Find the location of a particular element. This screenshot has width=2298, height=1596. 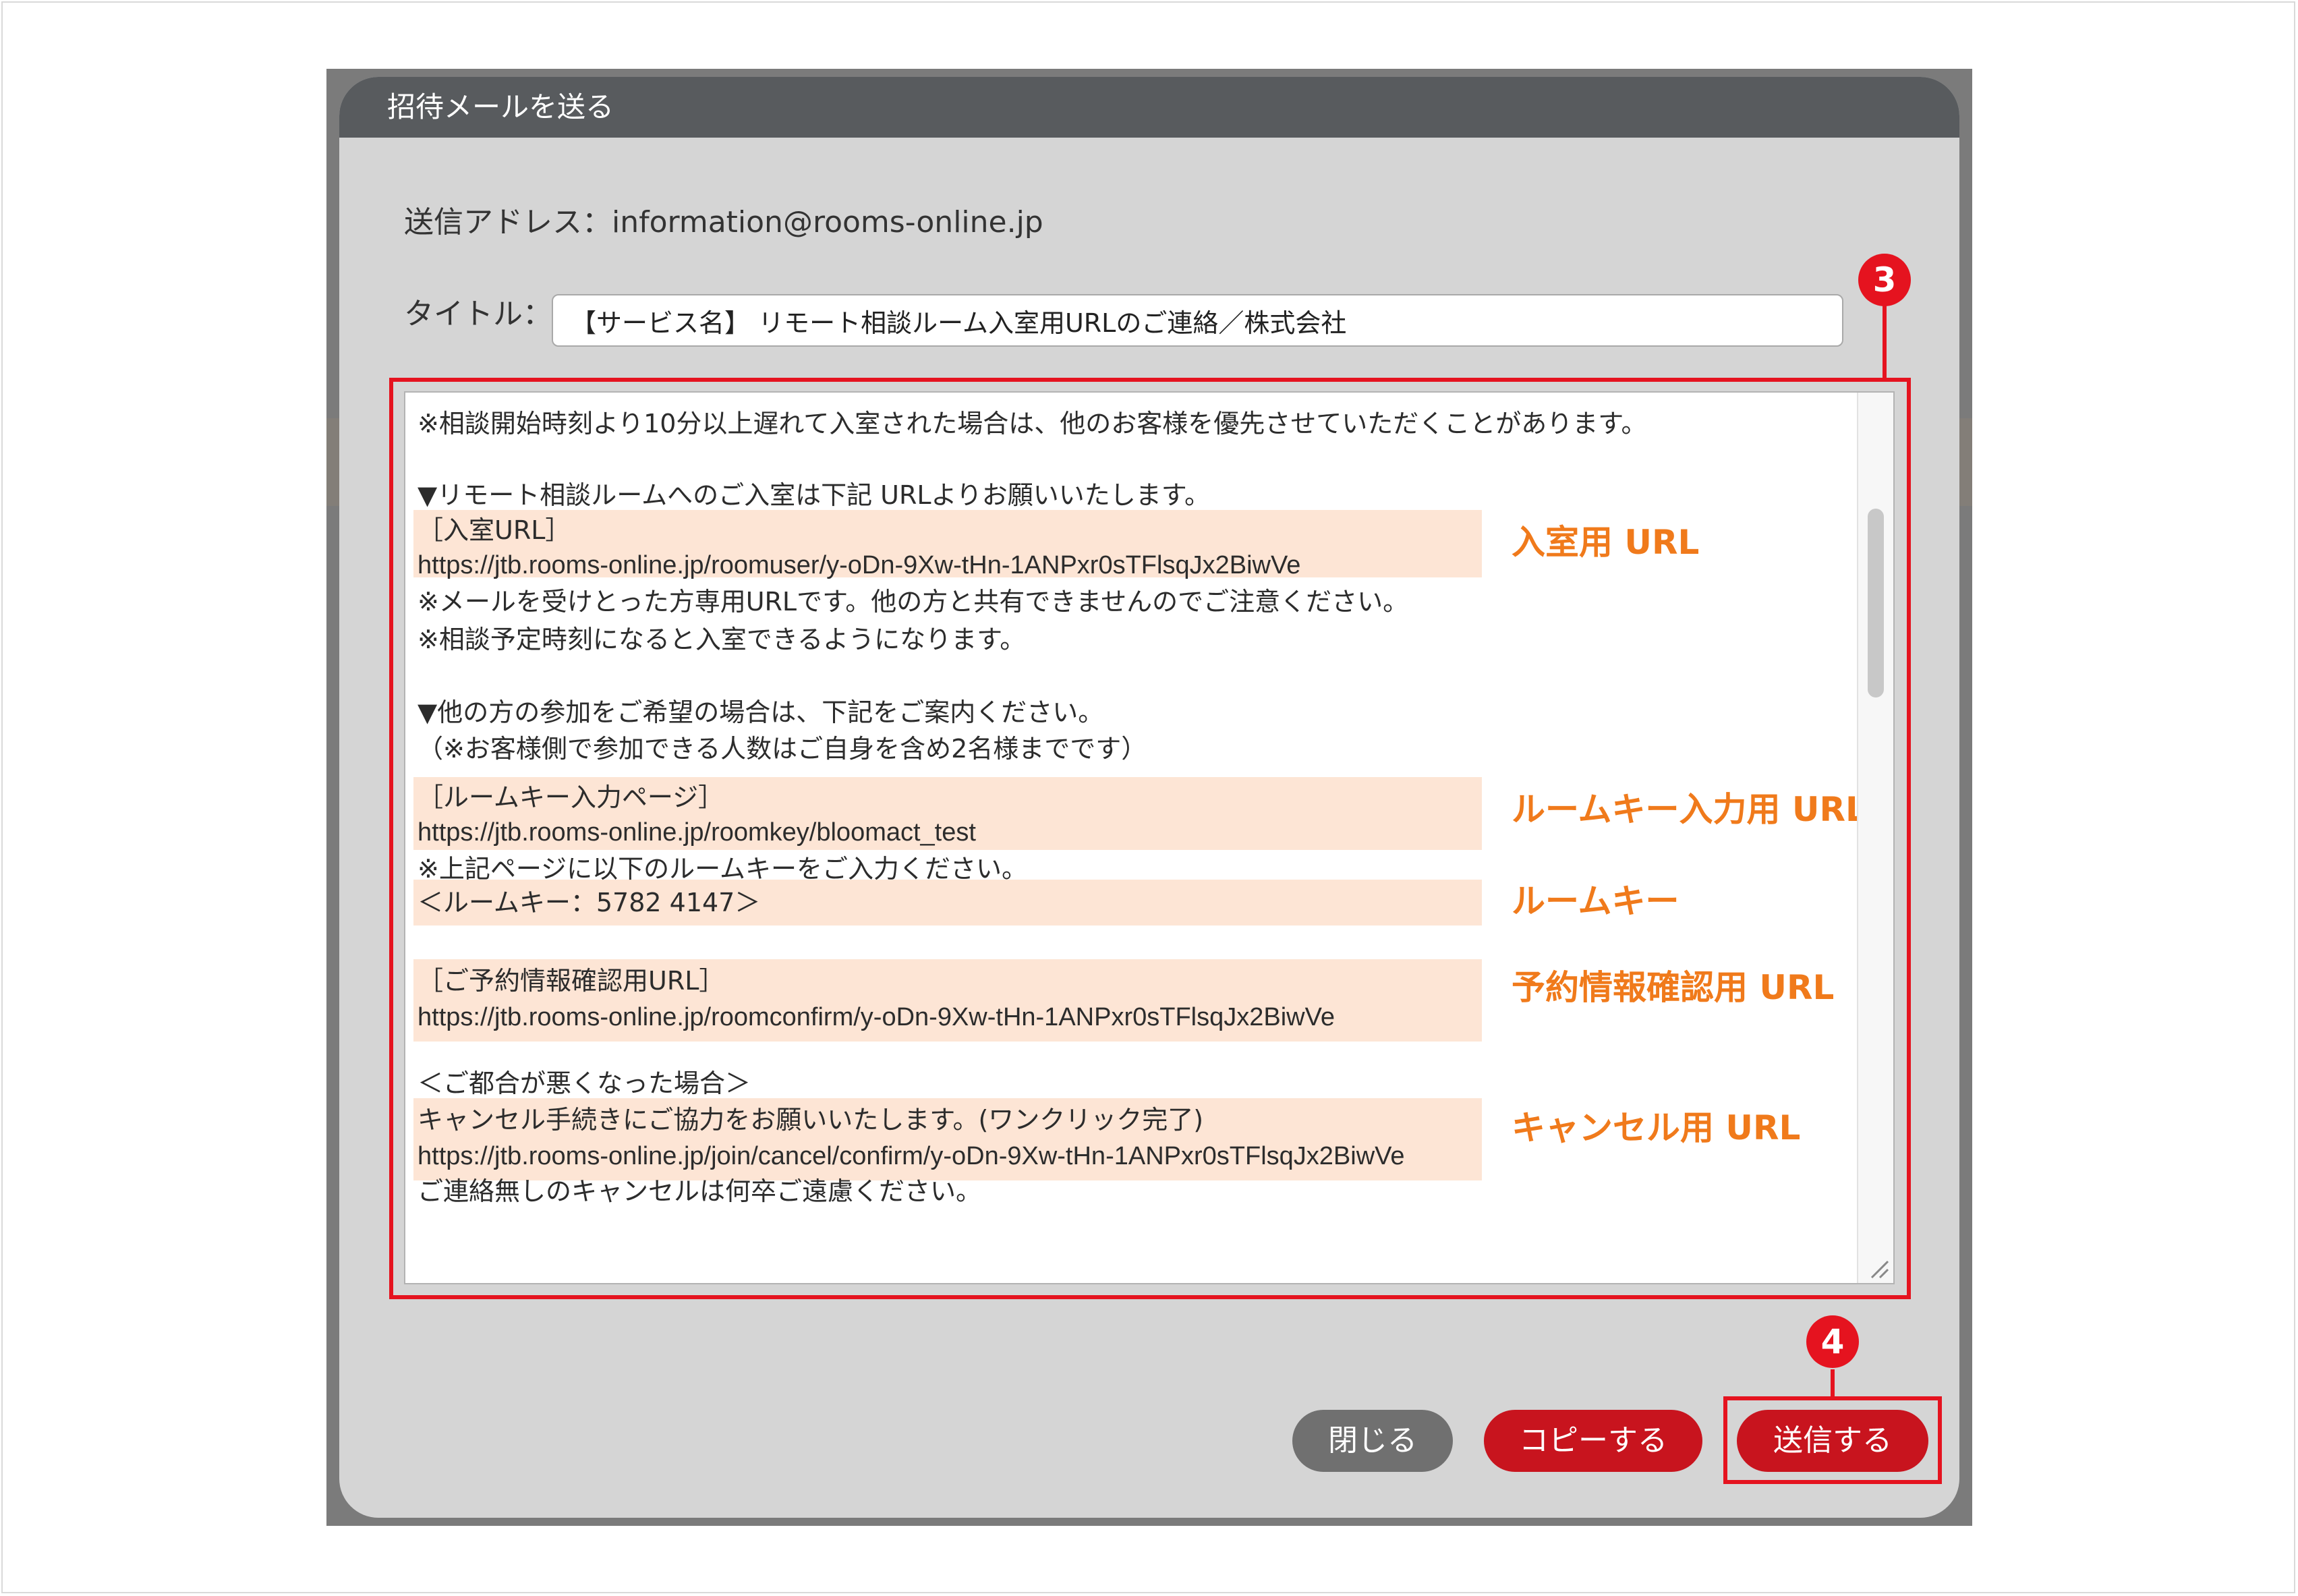

send-button: 送信する is located at coordinates (1832, 1441).